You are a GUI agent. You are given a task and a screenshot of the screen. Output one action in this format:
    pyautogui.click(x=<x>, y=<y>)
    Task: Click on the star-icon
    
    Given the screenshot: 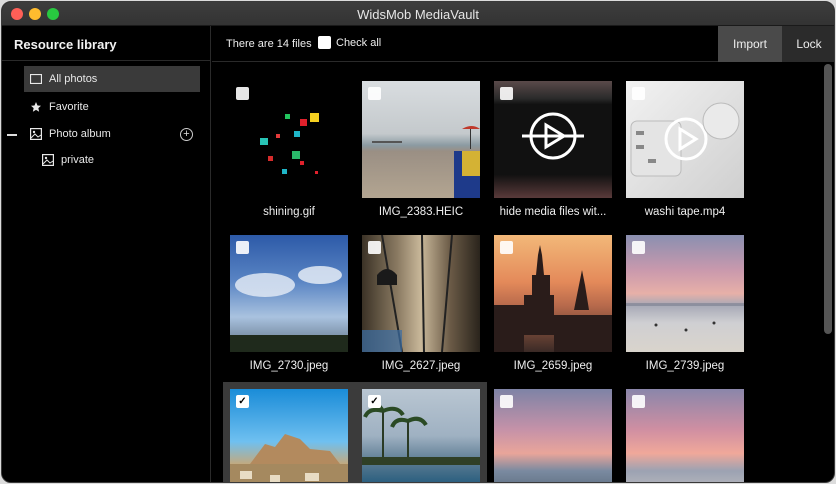 What is the action you would take?
    pyautogui.click(x=35, y=107)
    